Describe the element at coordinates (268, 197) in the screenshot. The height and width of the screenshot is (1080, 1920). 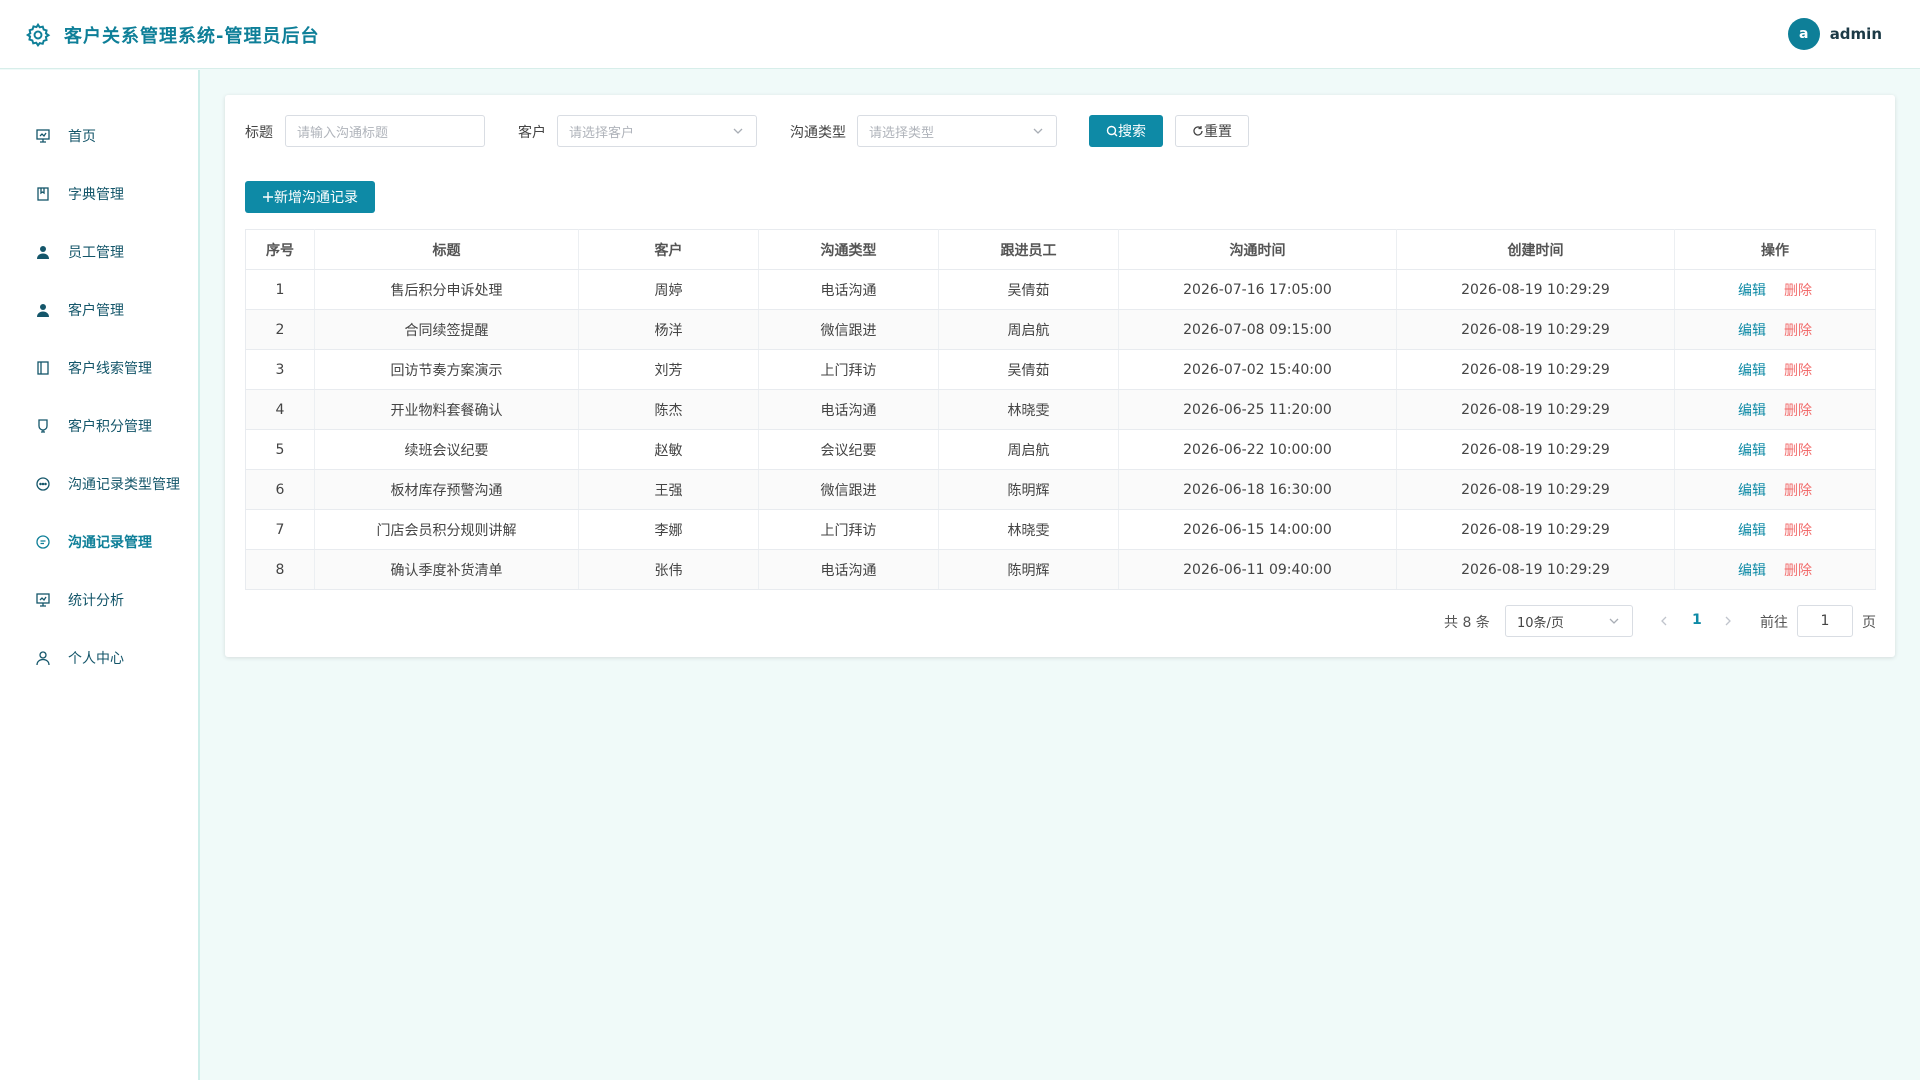
I see `plus-icon` at that location.